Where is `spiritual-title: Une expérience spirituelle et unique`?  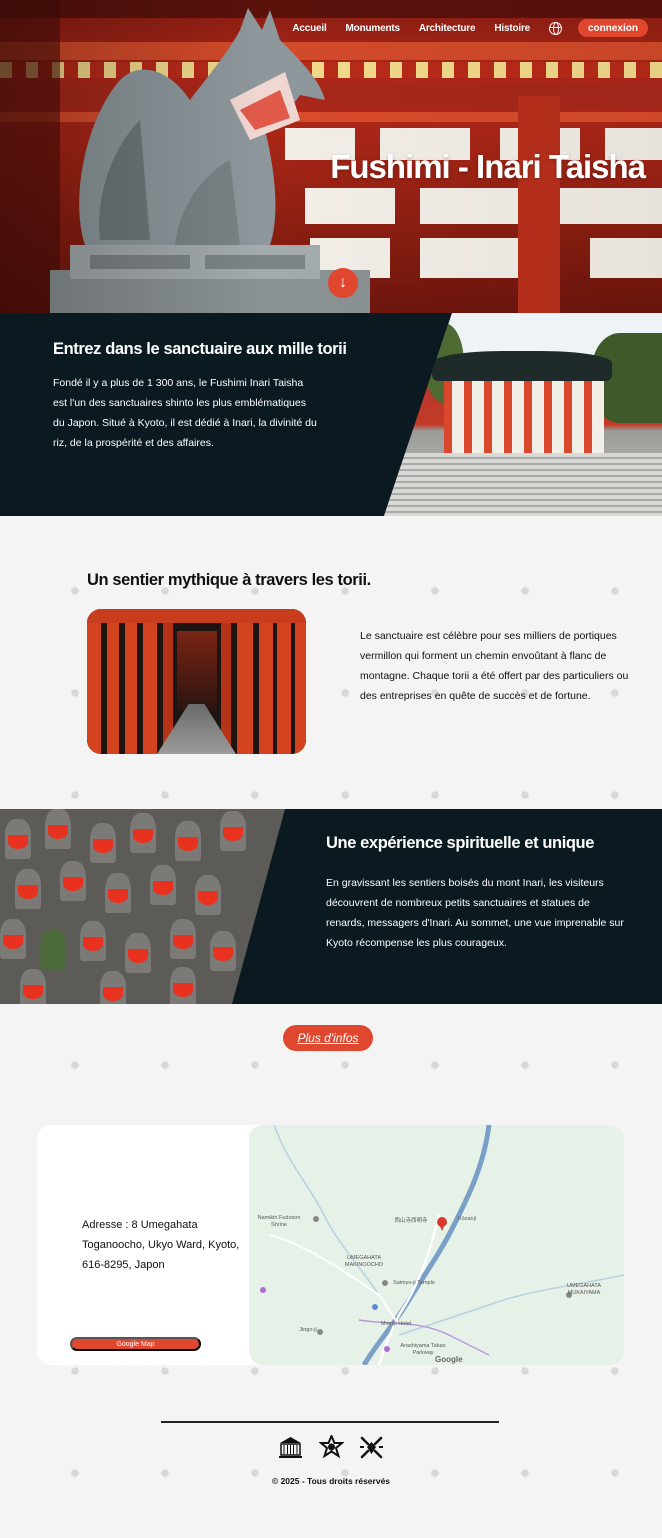
spiritual-title: Une expérience spirituelle et unique is located at coordinates (460, 843).